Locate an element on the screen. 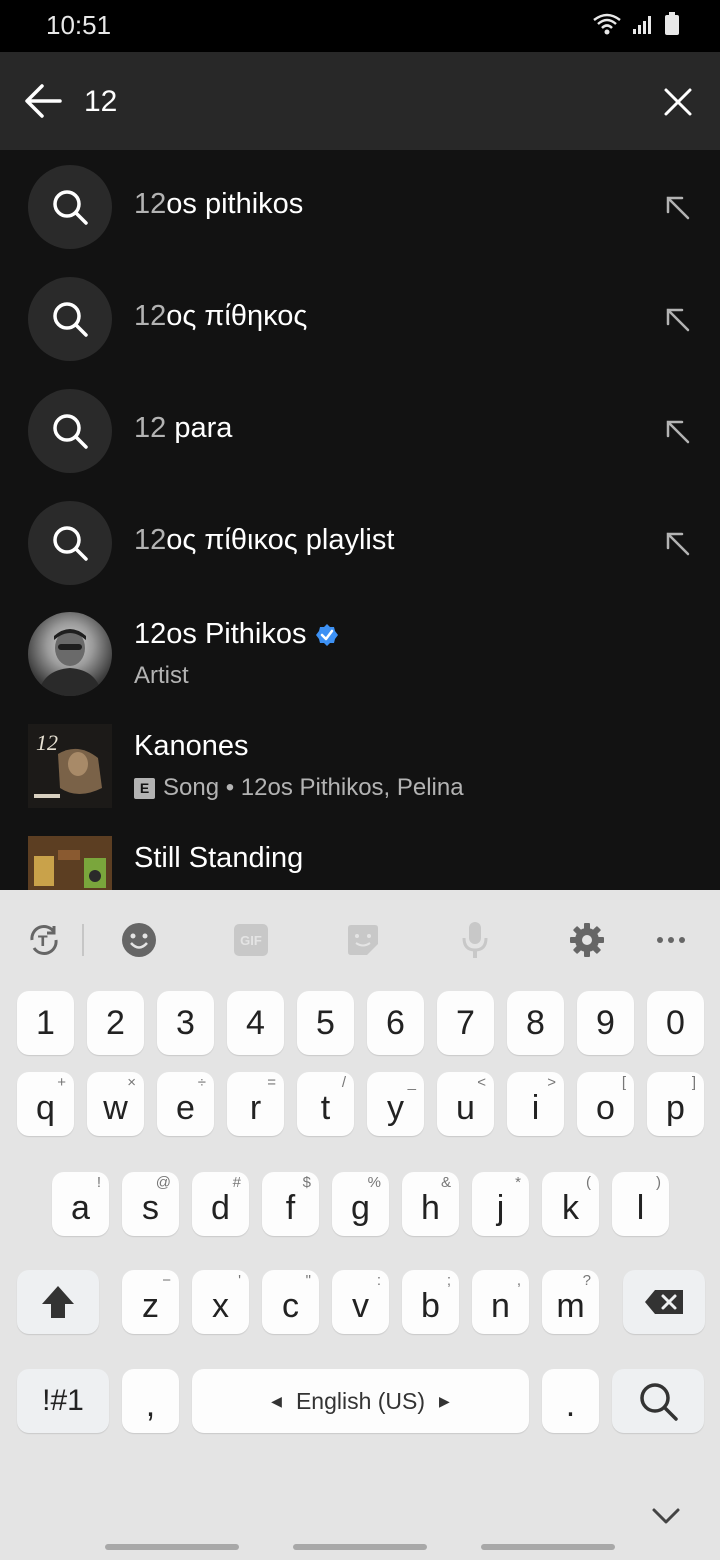 The height and width of the screenshot is (1560, 720). key-label: v is located at coordinates (360, 1305).